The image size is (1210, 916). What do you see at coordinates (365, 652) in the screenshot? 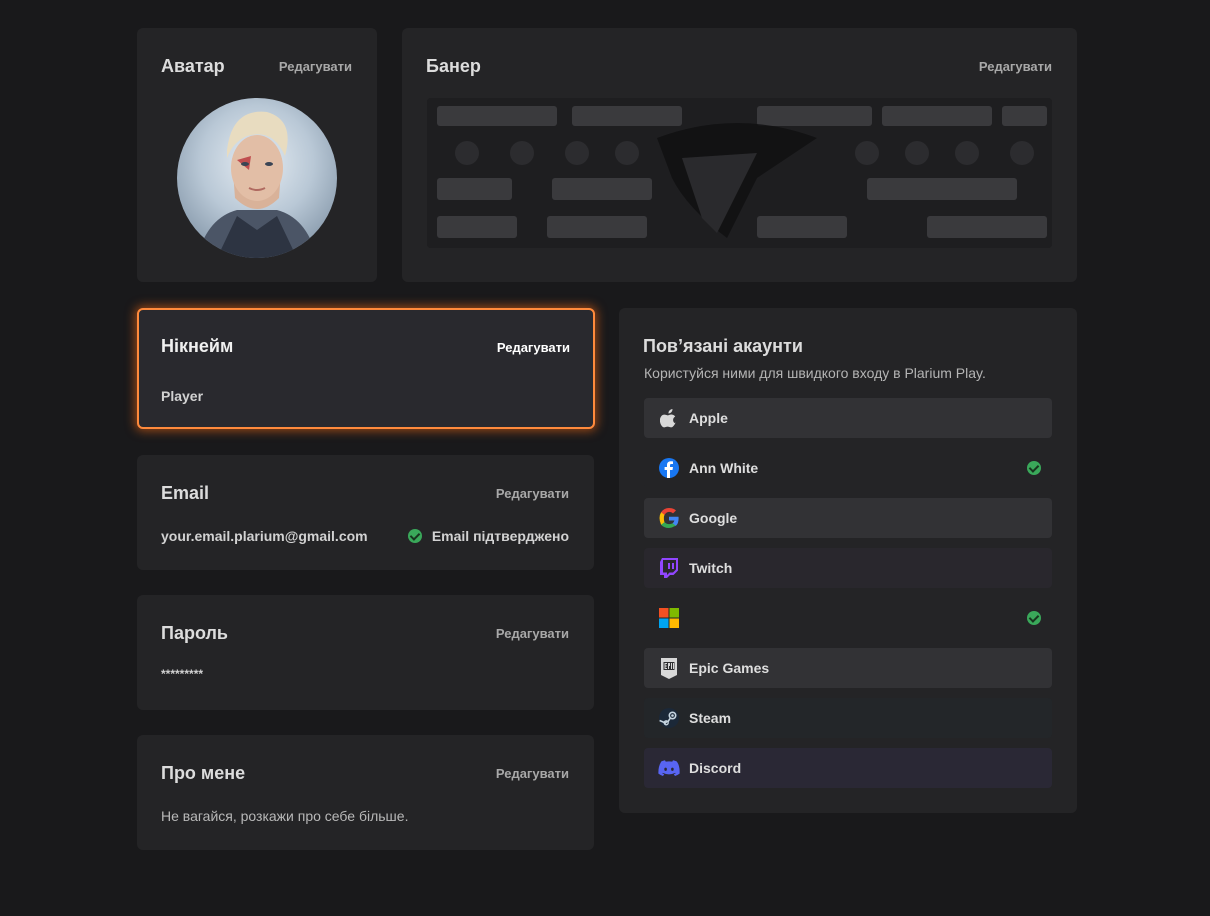
I see `password-card: Пароль Редагувати *********` at bounding box center [365, 652].